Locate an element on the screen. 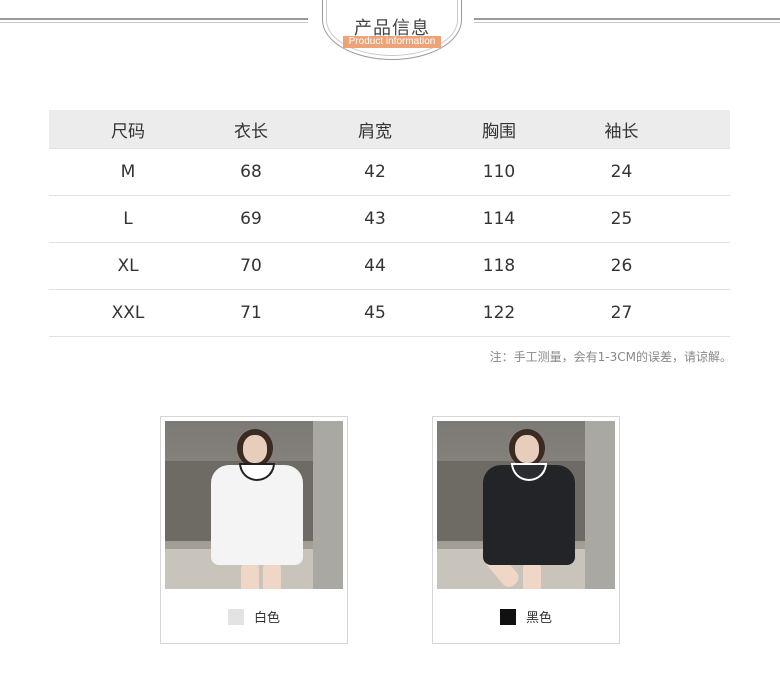 The height and width of the screenshot is (674, 780). table-cell: 68 is located at coordinates (251, 172).